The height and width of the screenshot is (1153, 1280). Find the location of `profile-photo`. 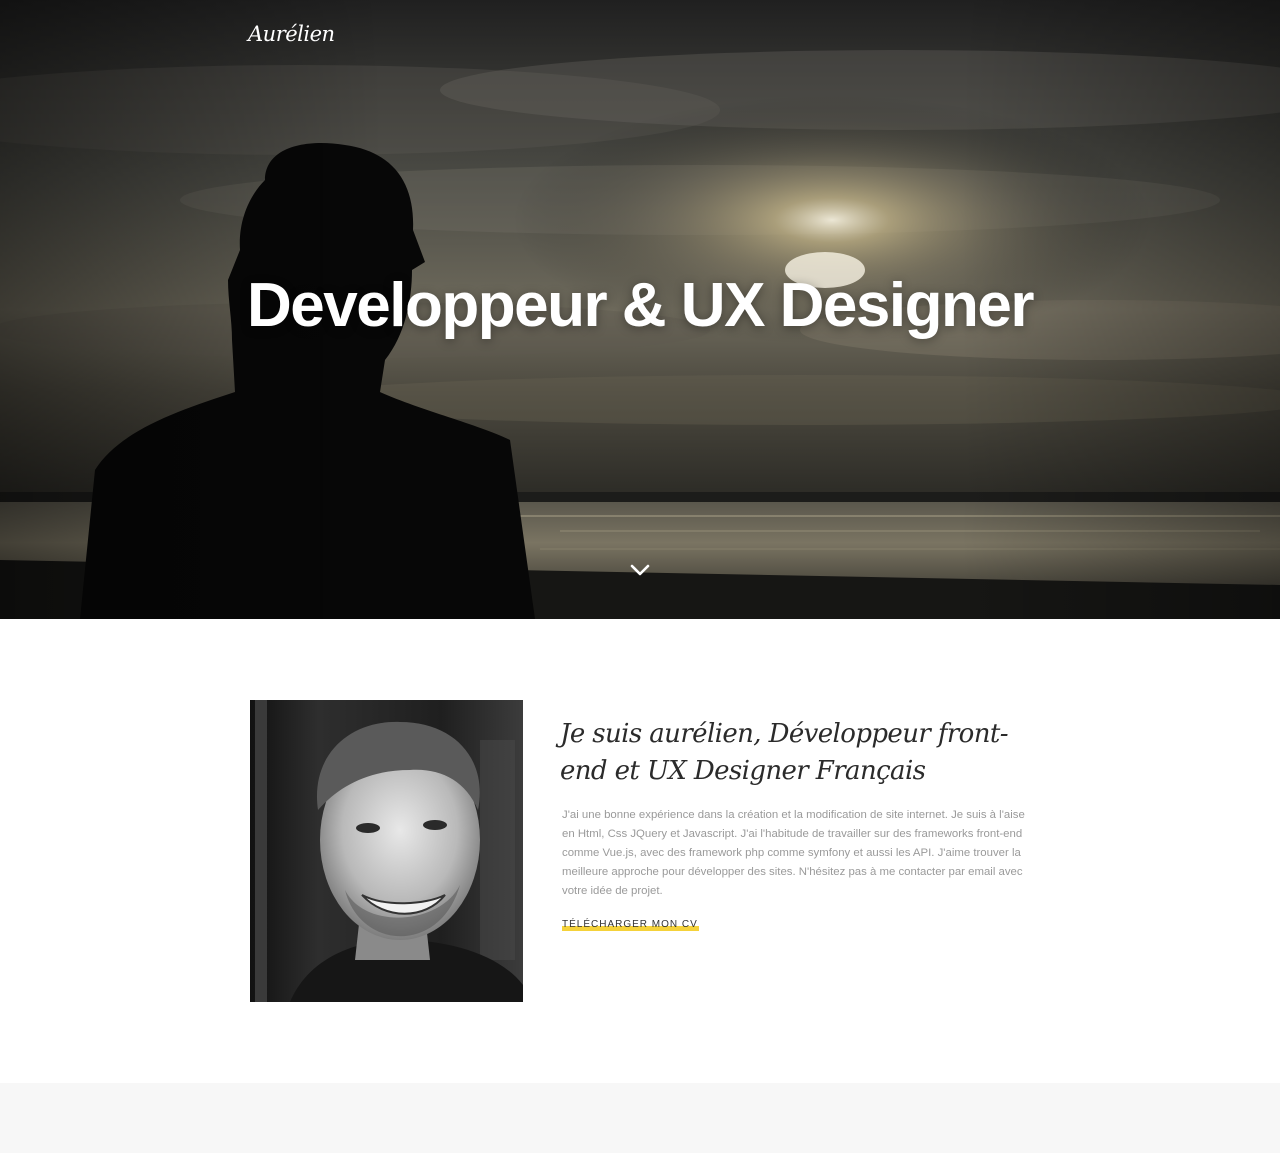

profile-photo is located at coordinates (386, 851).